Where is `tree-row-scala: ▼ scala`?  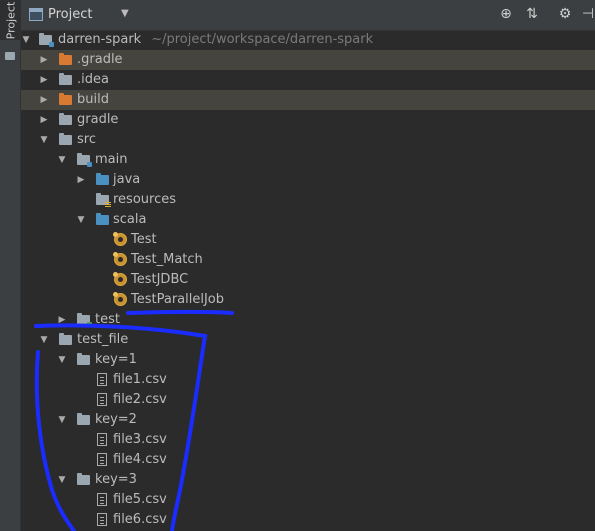 tree-row-scala: ▼ scala is located at coordinates (308, 220).